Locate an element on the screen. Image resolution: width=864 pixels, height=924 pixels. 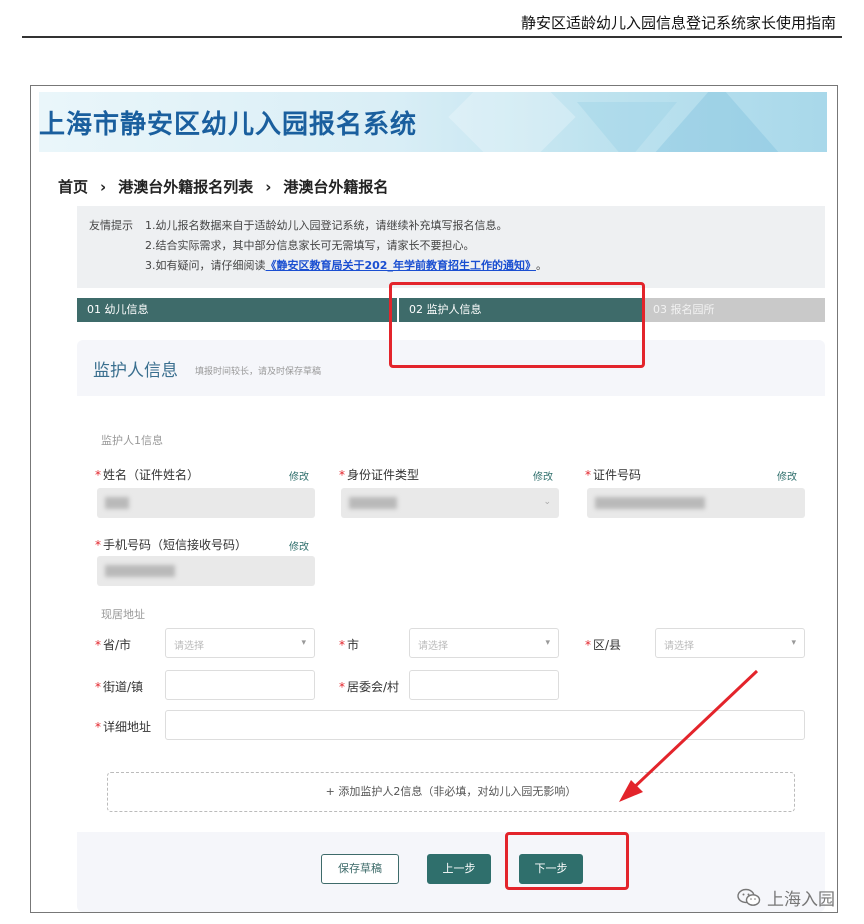
wechat-icon is located at coordinates (749, 897).